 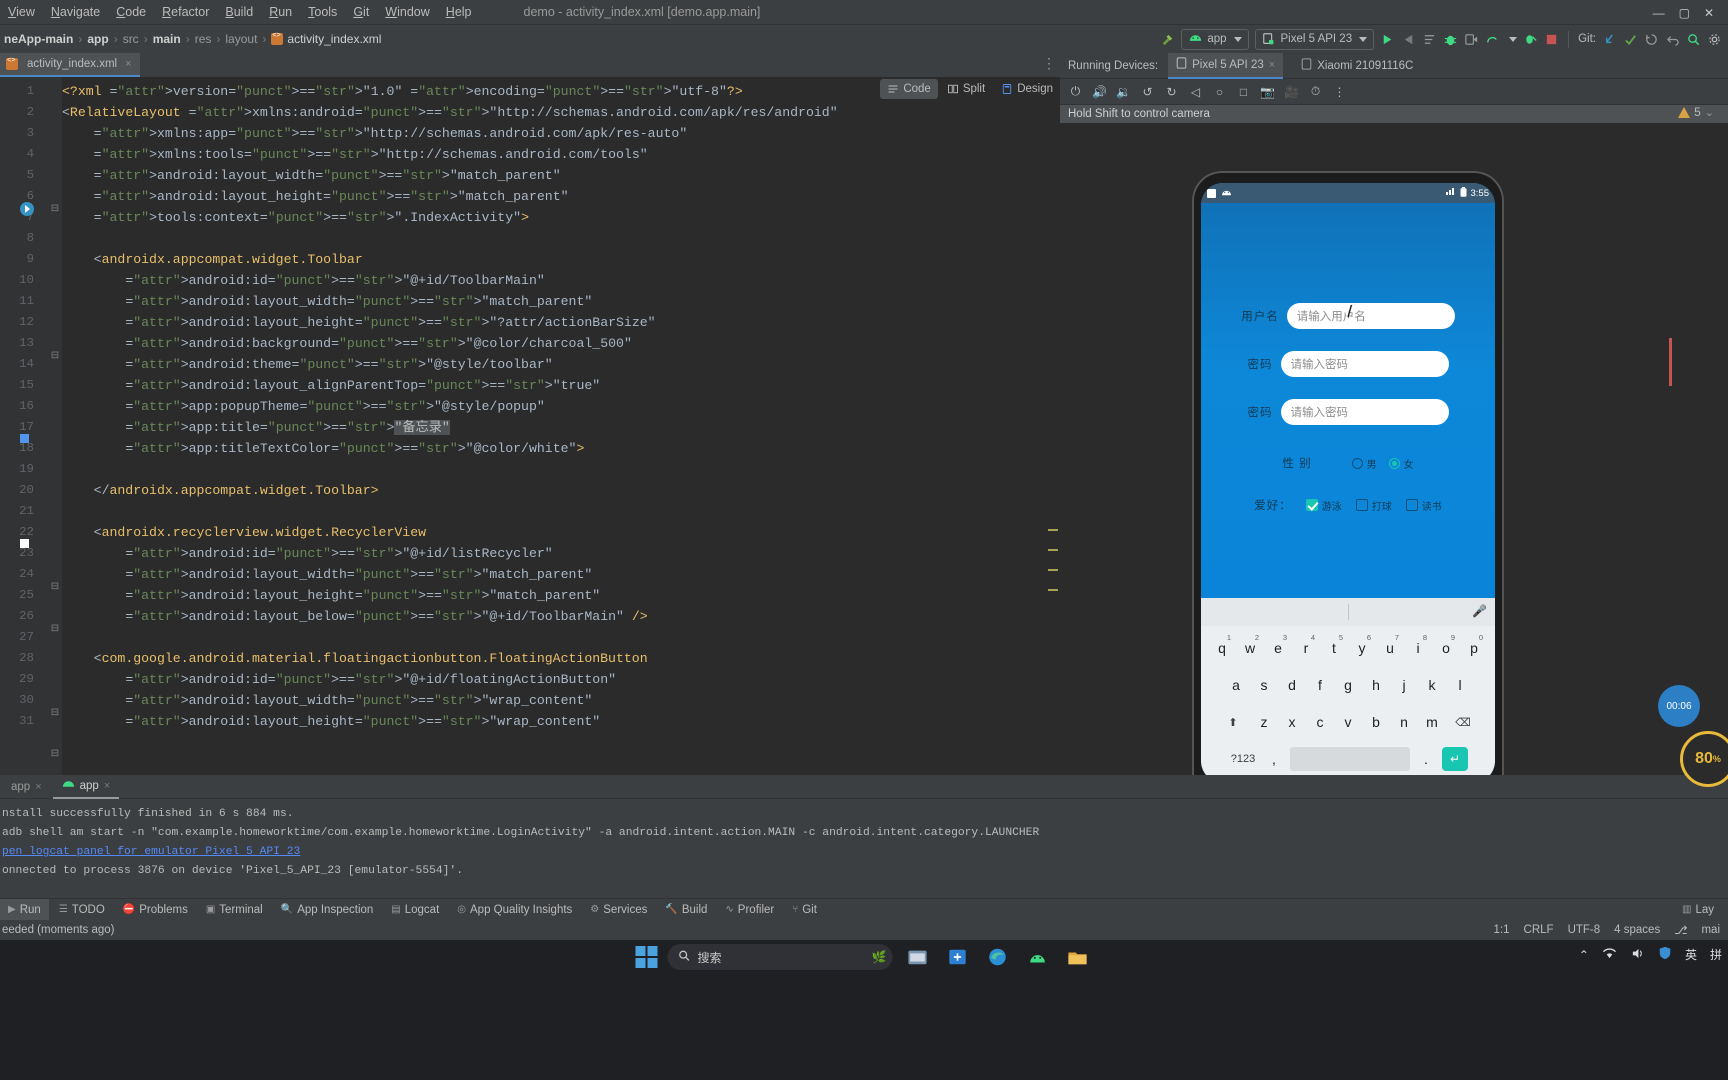 What do you see at coordinates (1714, 39) in the screenshot?
I see `settings-icon` at bounding box center [1714, 39].